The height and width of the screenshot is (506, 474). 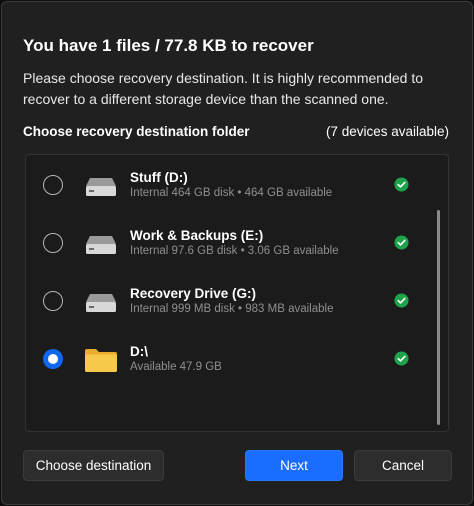 I want to click on device-count: (7 devices available), so click(x=387, y=131).